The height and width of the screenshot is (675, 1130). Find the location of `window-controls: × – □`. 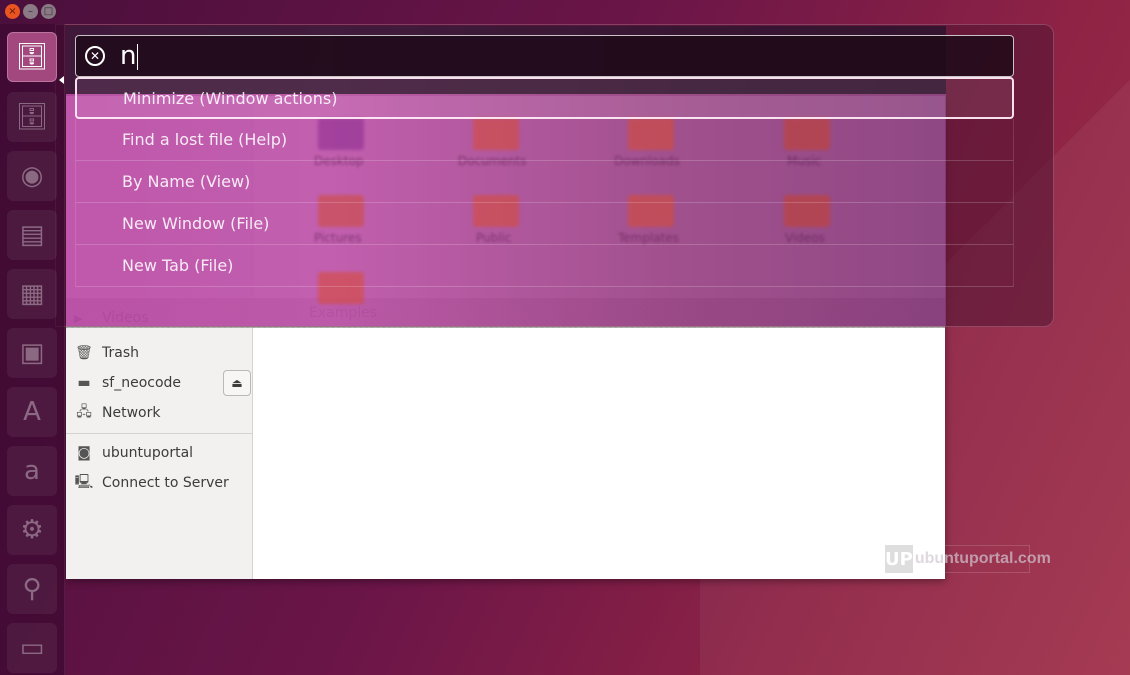

window-controls: × – □ is located at coordinates (30, 11).